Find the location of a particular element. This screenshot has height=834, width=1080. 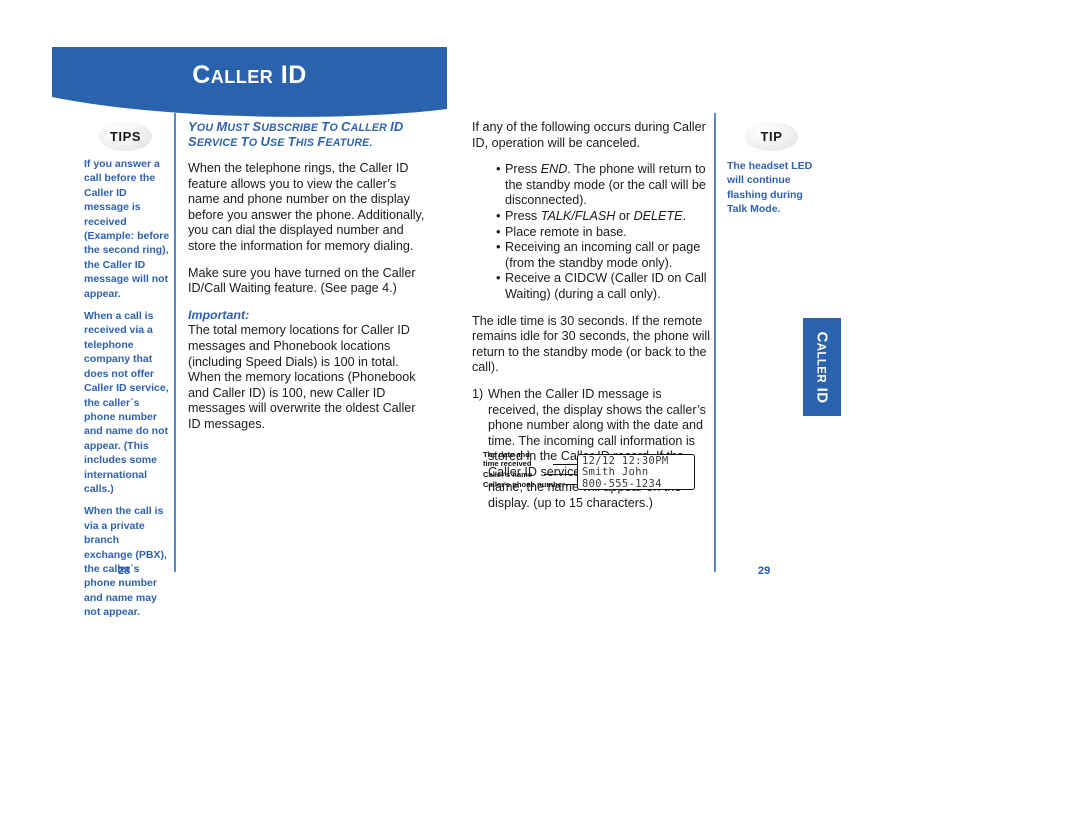

tip-badge: TIP is located at coordinates (771, 136).